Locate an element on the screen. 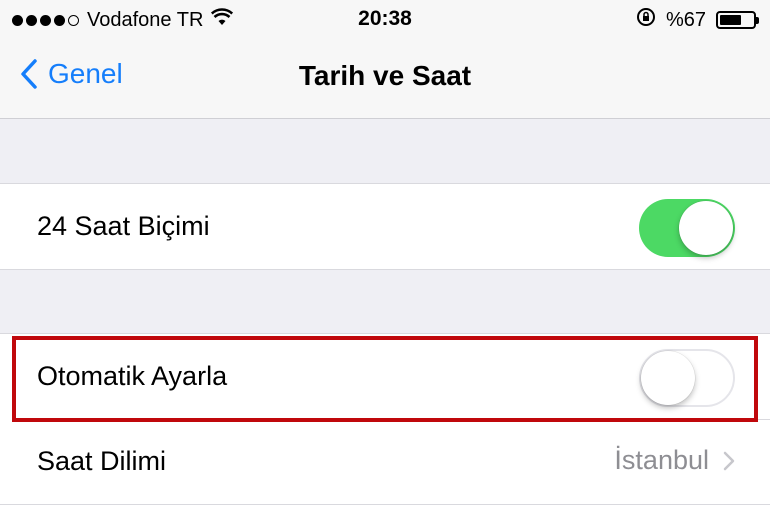 Image resolution: width=770 pixels, height=505 pixels. time-format-label: 24 Saat Biçimi is located at coordinates (123, 226).